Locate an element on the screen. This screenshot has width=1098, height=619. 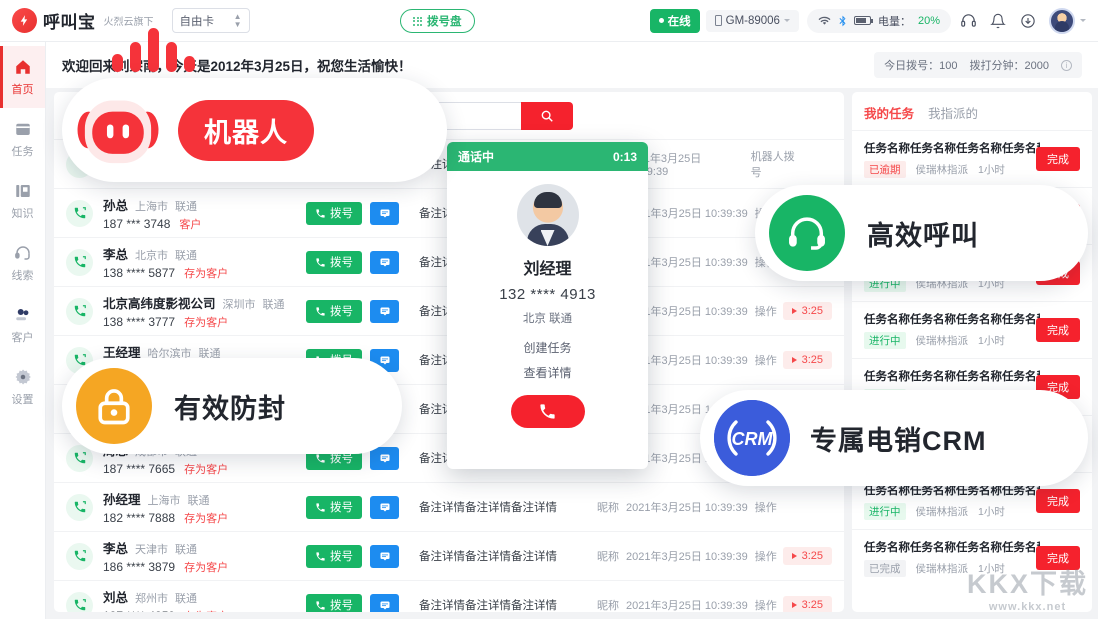
create-task-link: 创建任务 is located at coordinates (547, 347).